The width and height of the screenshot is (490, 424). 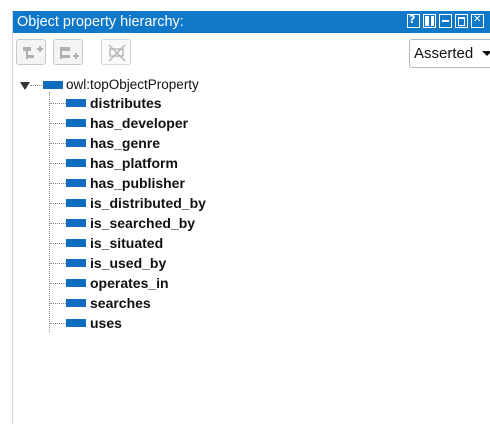 What do you see at coordinates (486, 53) in the screenshot?
I see `chevron-down-icon` at bounding box center [486, 53].